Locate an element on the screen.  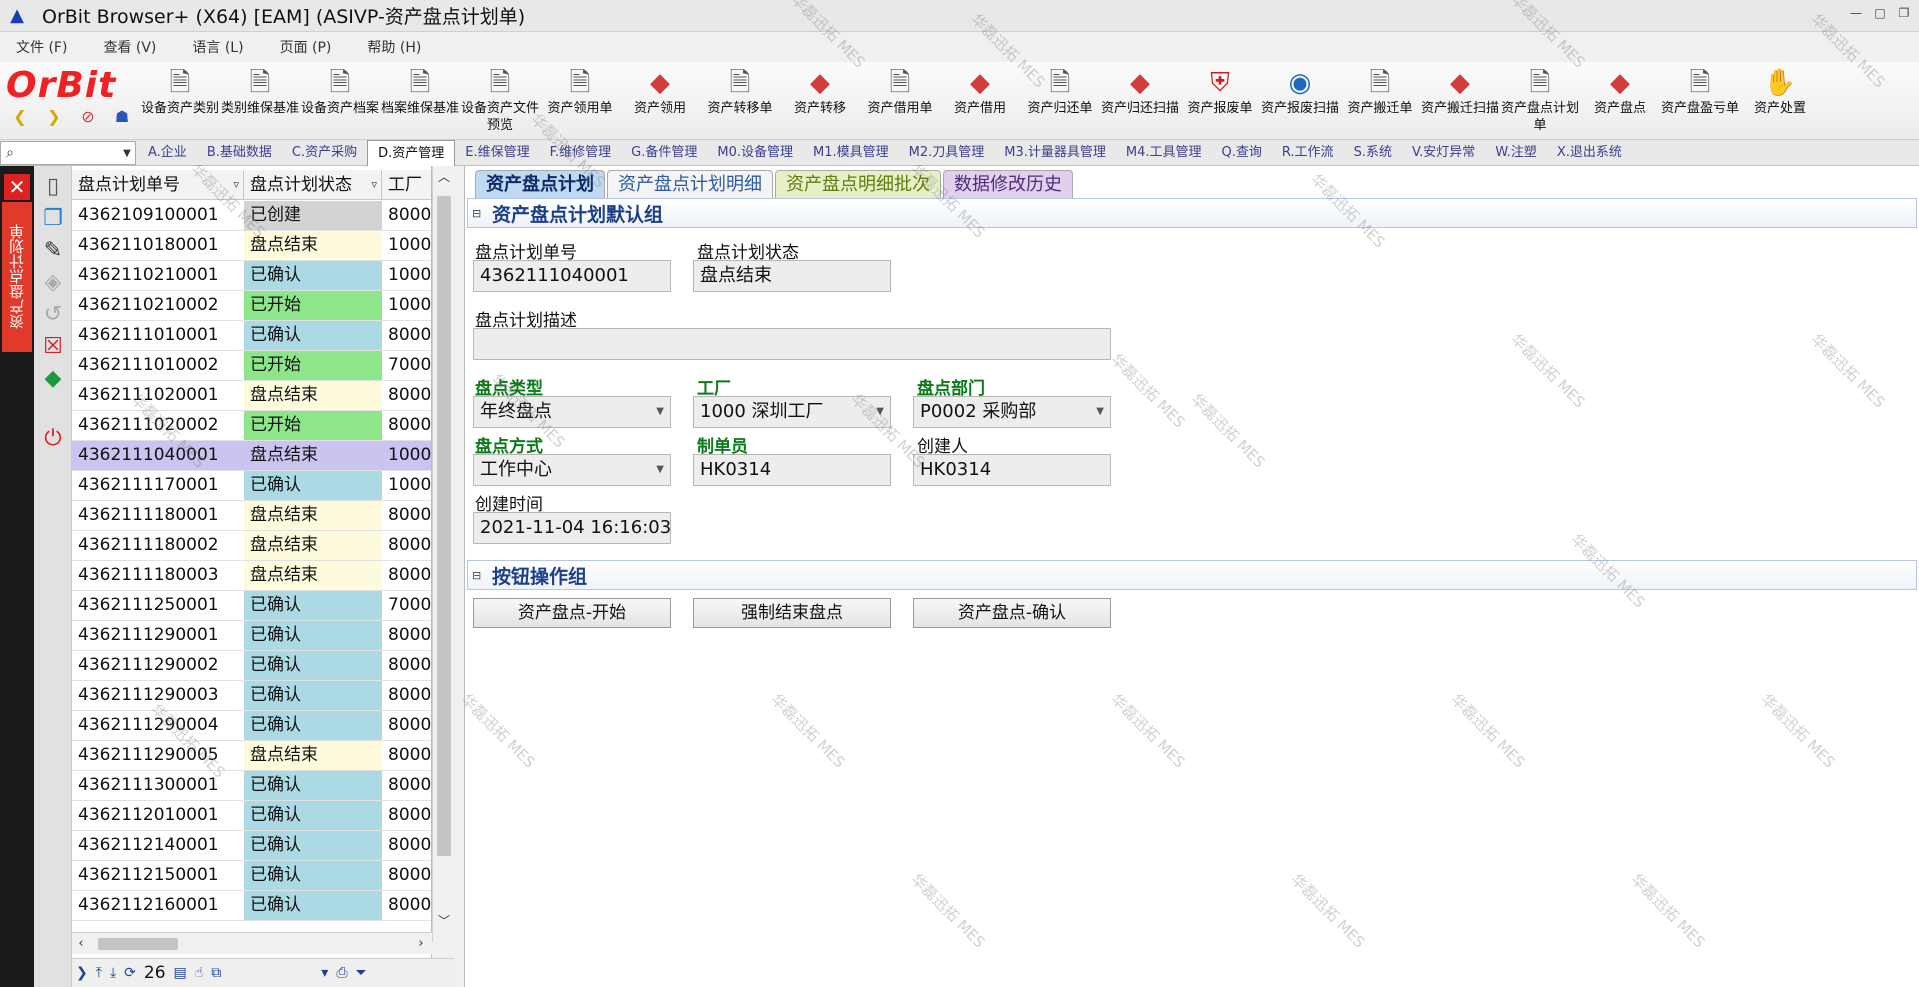
section-default-group: ⊟ 资产盘点计划默认组 is located at coordinates (1192, 213).